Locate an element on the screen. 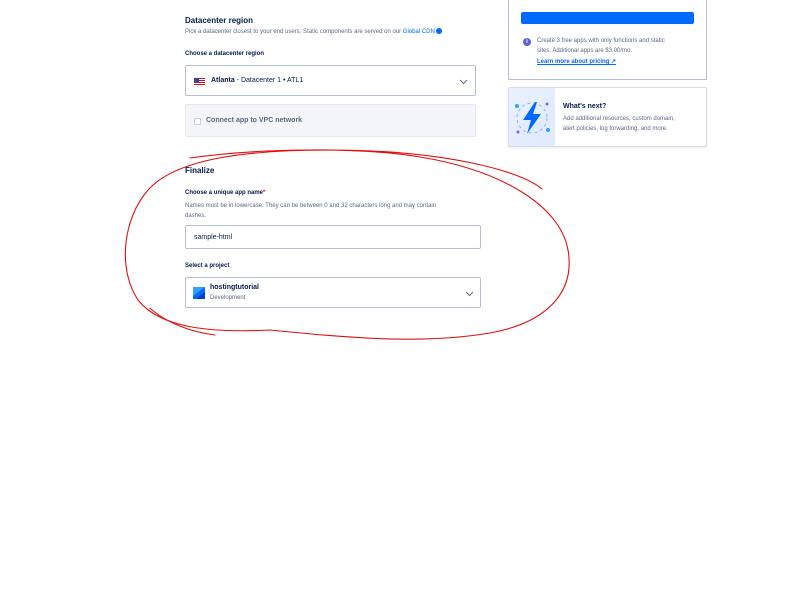  app-name-label-text: Choose a unique app name is located at coordinates (224, 193).